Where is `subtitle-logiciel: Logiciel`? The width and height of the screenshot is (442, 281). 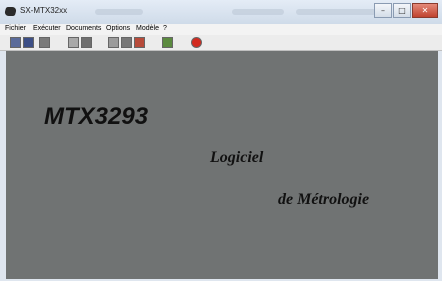
subtitle-logiciel: Logiciel is located at coordinates (237, 157).